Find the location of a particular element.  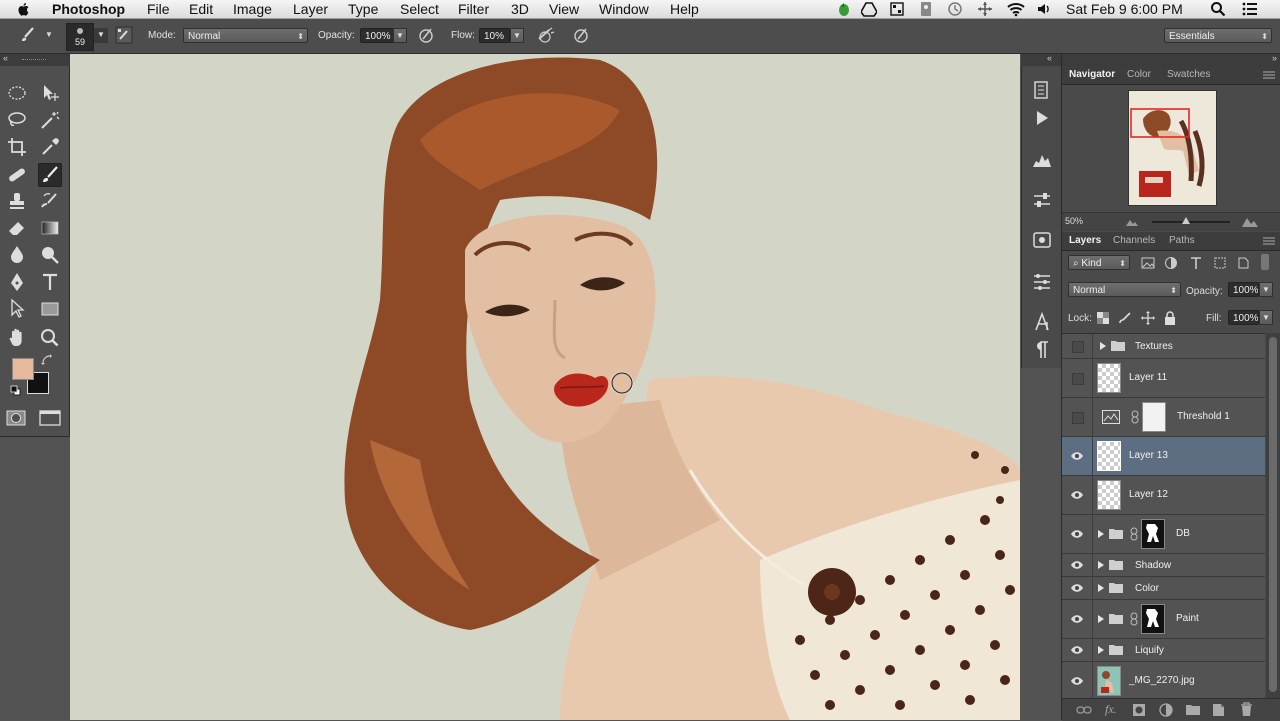

collapse-dock-icon: » is located at coordinates (1274, 58).